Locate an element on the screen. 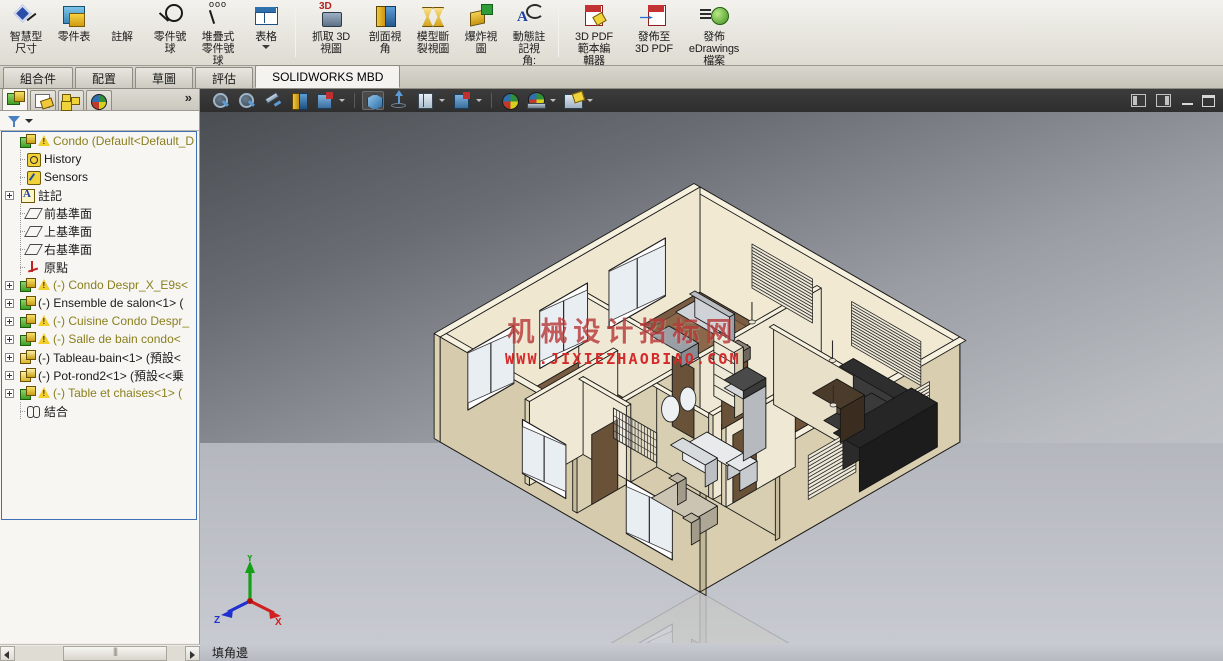 This screenshot has width=1223, height=661. view-orientation-icon is located at coordinates (373, 100).